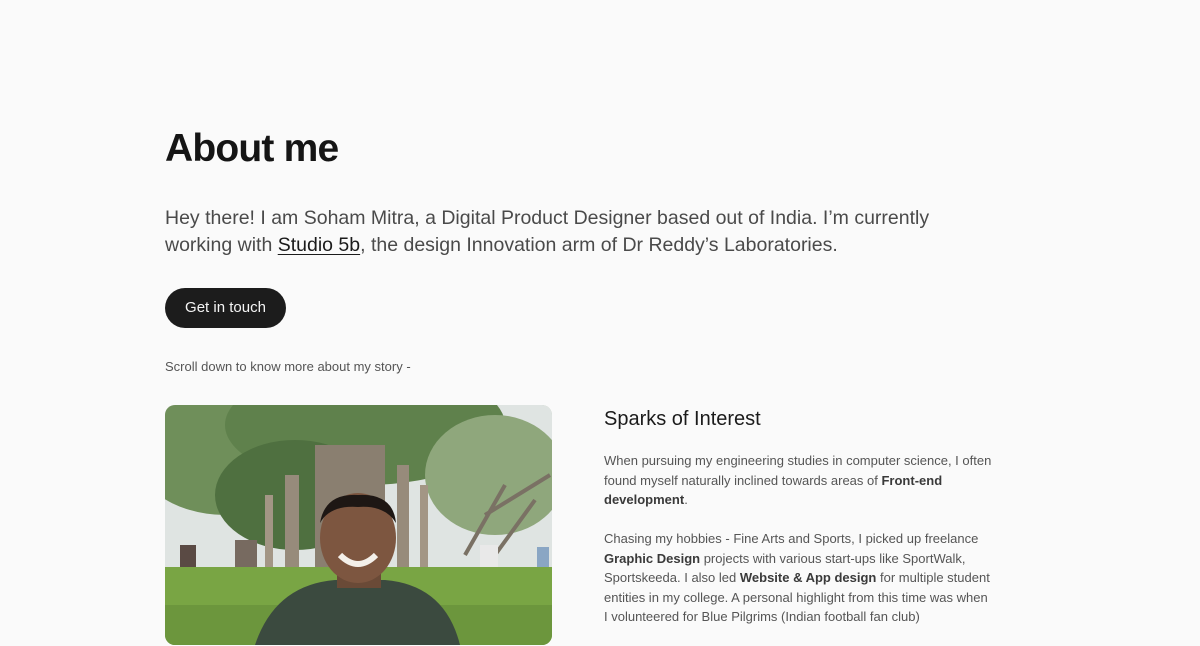 Image resolution: width=1200 pixels, height=646 pixels. I want to click on p1-text-2: ., so click(686, 499).